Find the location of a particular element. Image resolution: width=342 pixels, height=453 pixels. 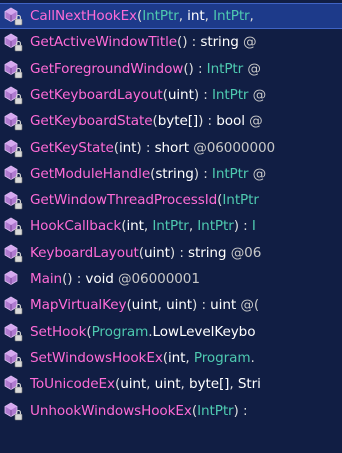

member-row: GetWindowThreadProcessId(IntPtr is located at coordinates (171, 200).